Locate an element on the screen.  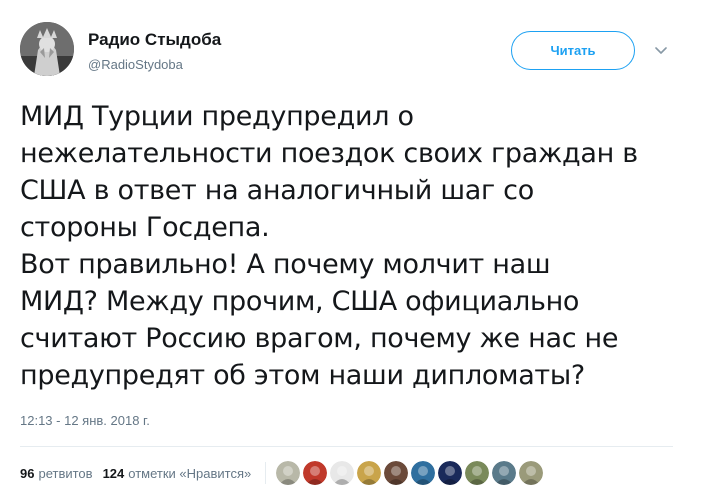
retweets-label: ретвитов is located at coordinates (65, 473).